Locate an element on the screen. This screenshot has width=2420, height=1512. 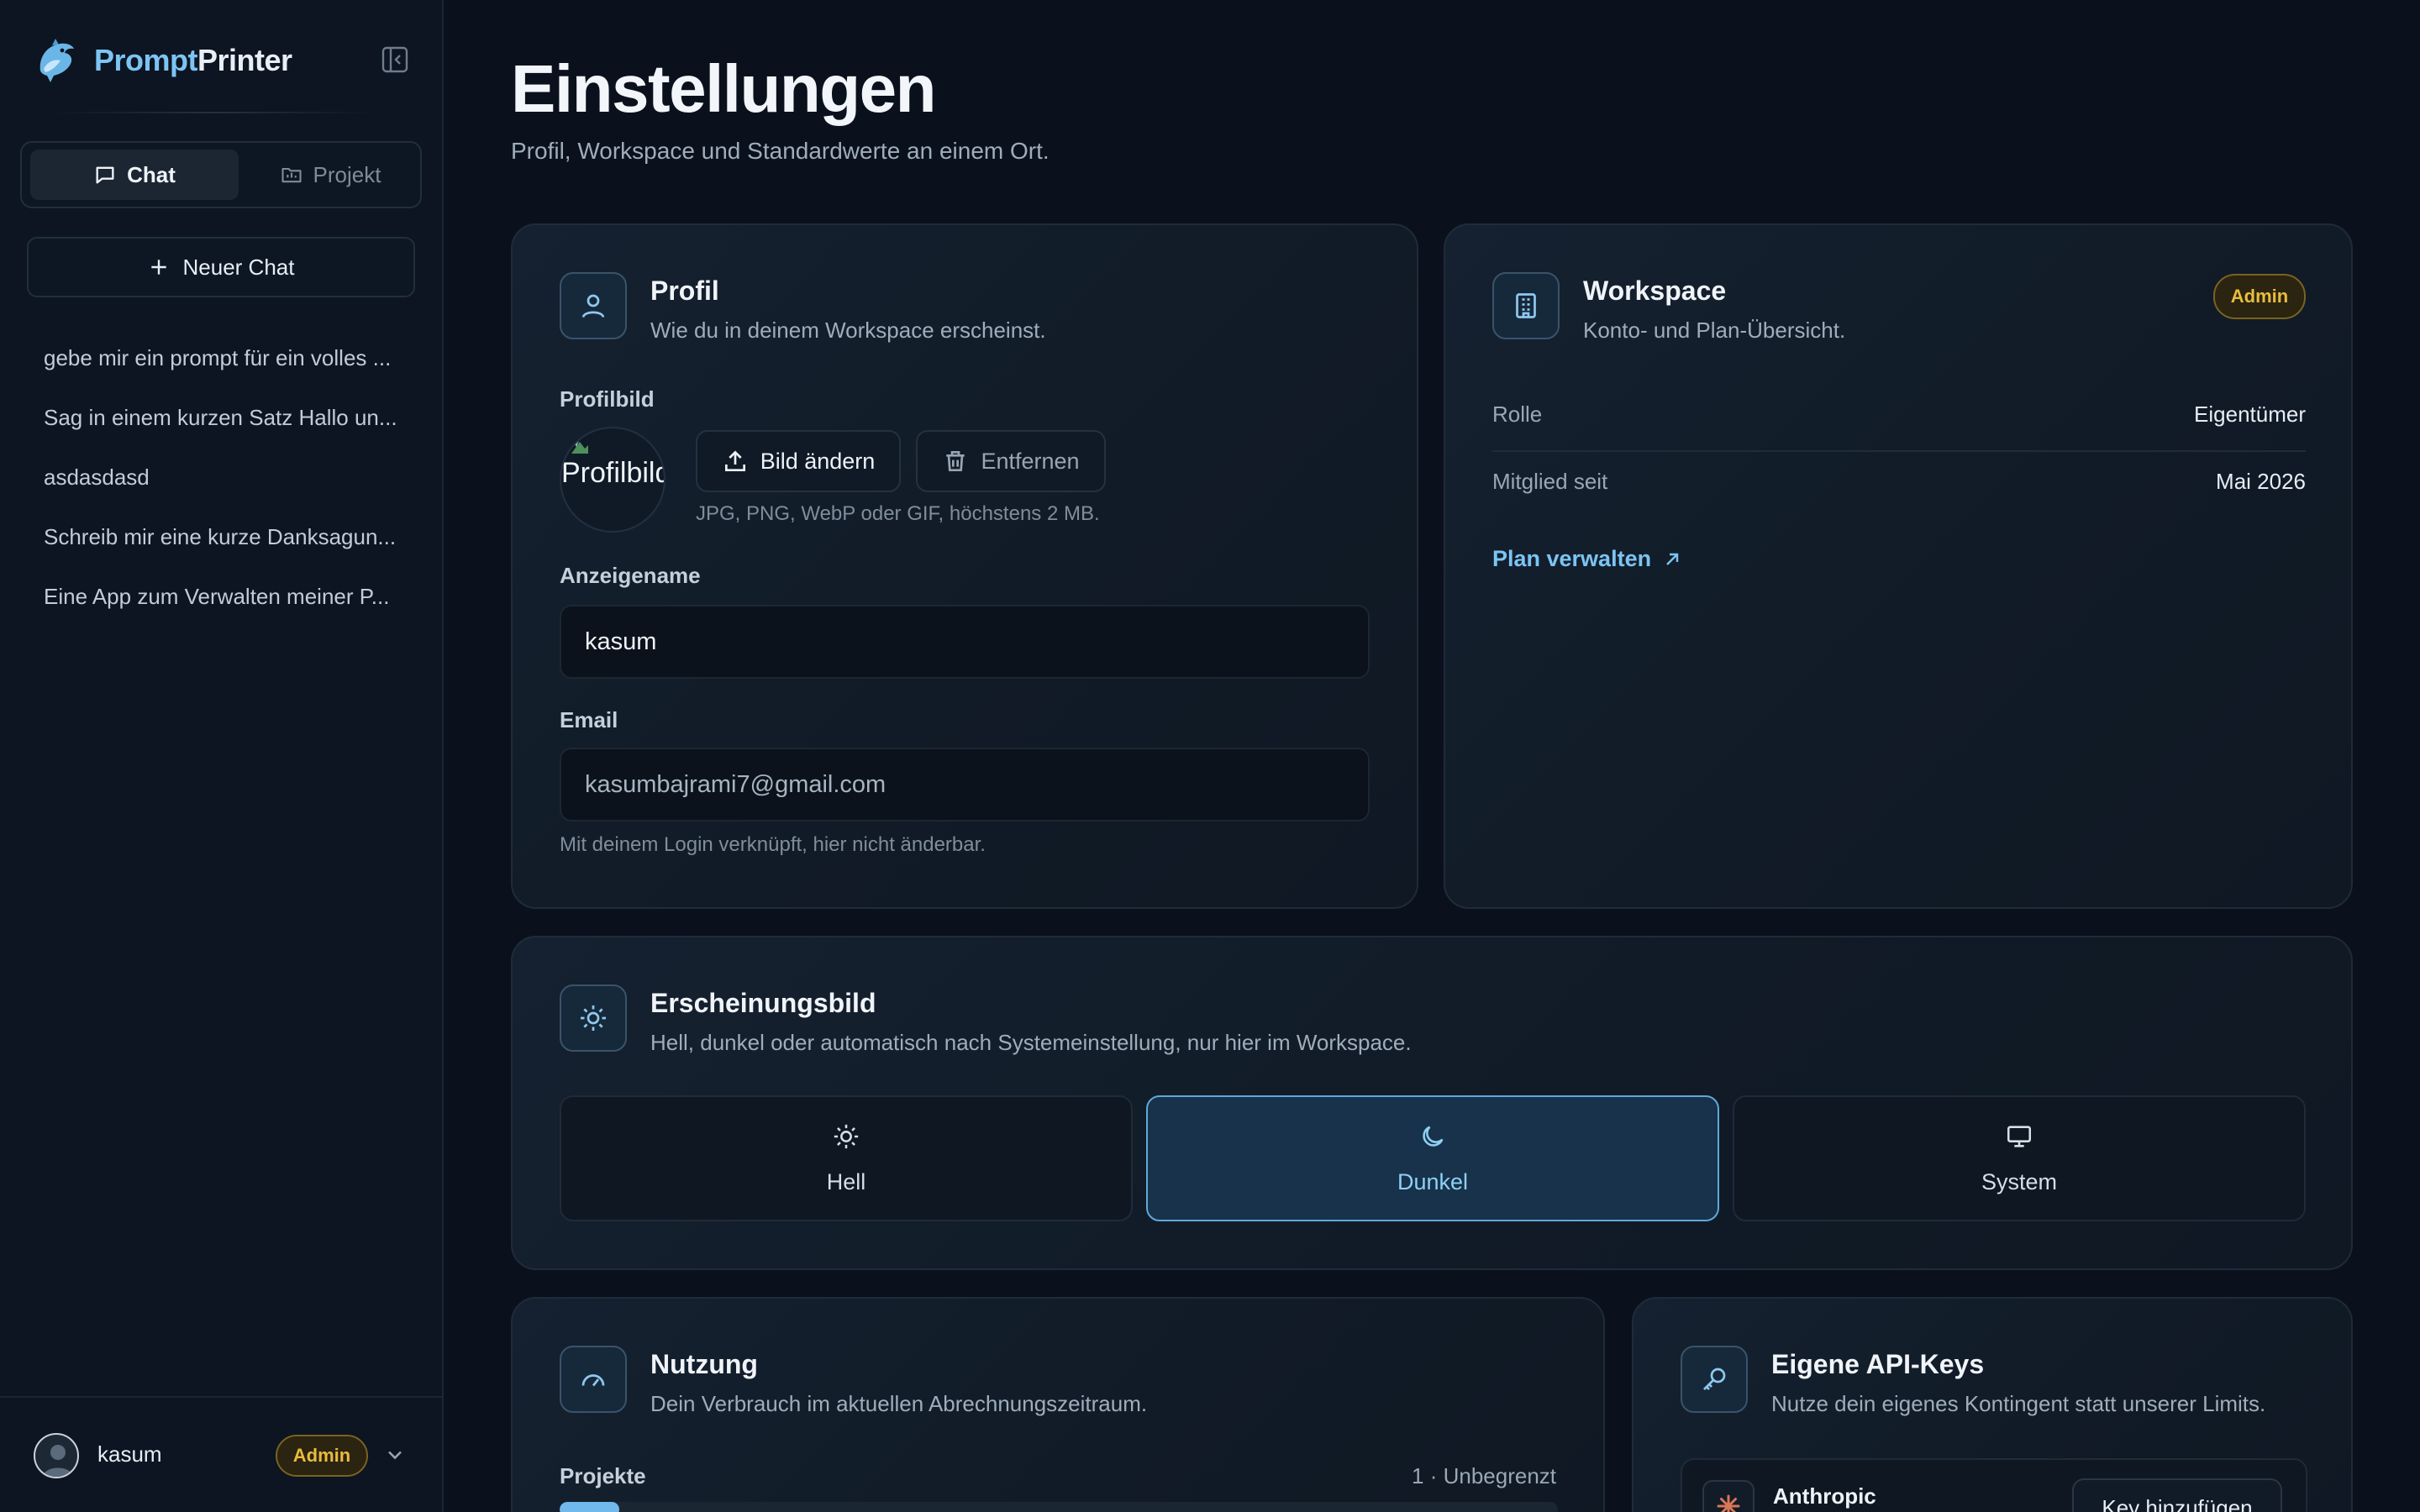
message-icon is located at coordinates (105, 174).